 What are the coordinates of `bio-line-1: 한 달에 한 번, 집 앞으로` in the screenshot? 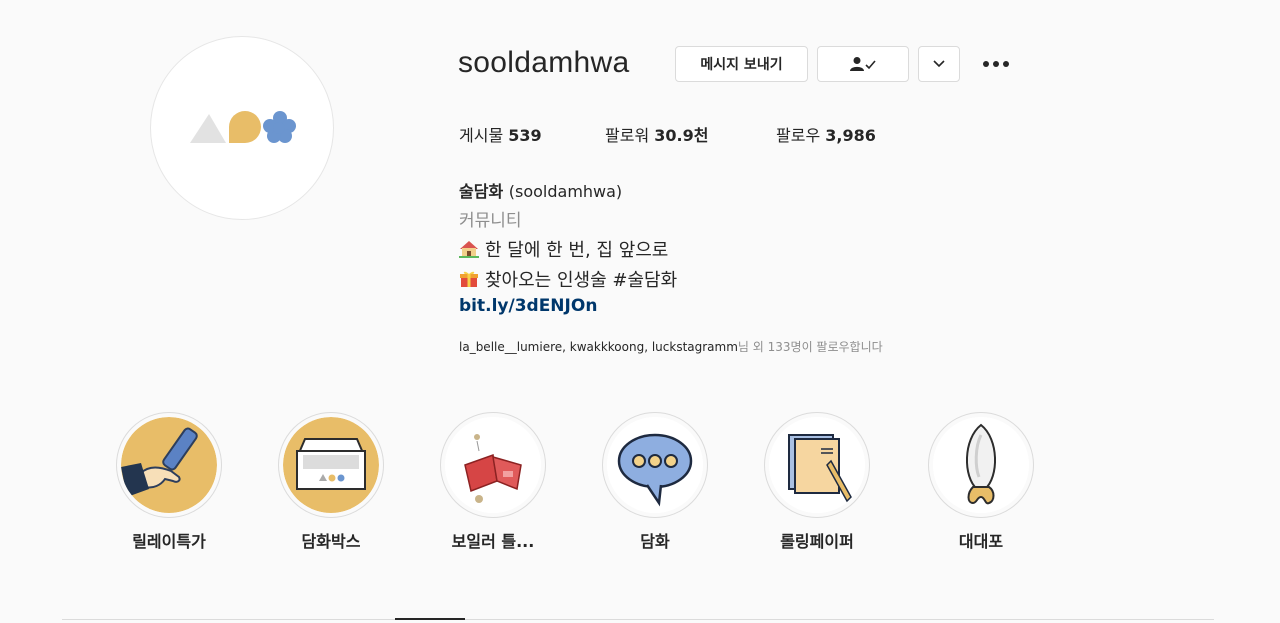 It's located at (563, 249).